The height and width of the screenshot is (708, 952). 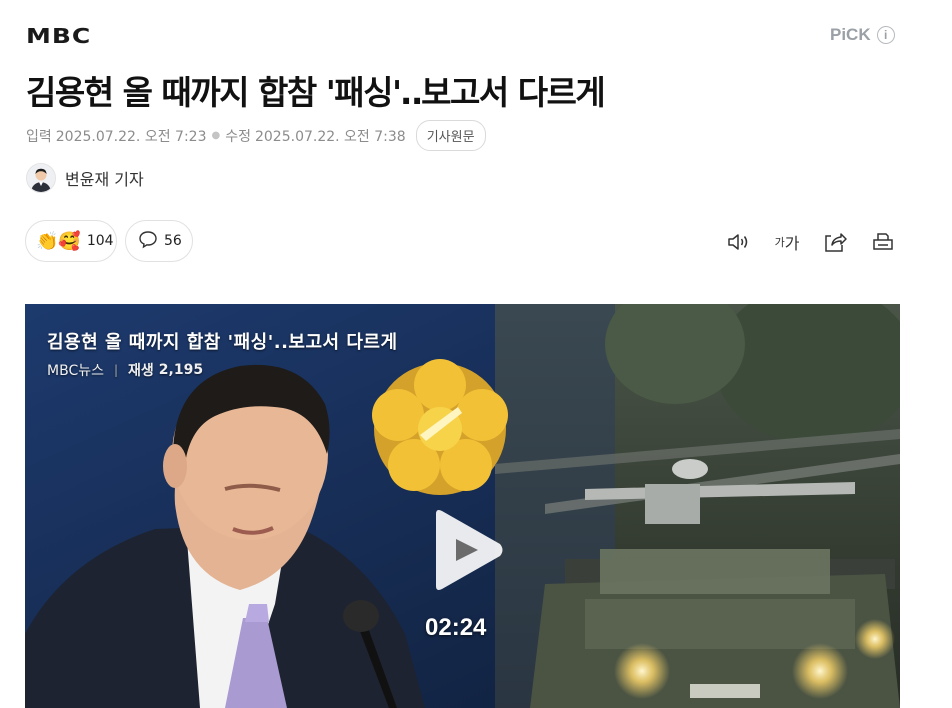 What do you see at coordinates (41, 178) in the screenshot?
I see `reporter-avatar` at bounding box center [41, 178].